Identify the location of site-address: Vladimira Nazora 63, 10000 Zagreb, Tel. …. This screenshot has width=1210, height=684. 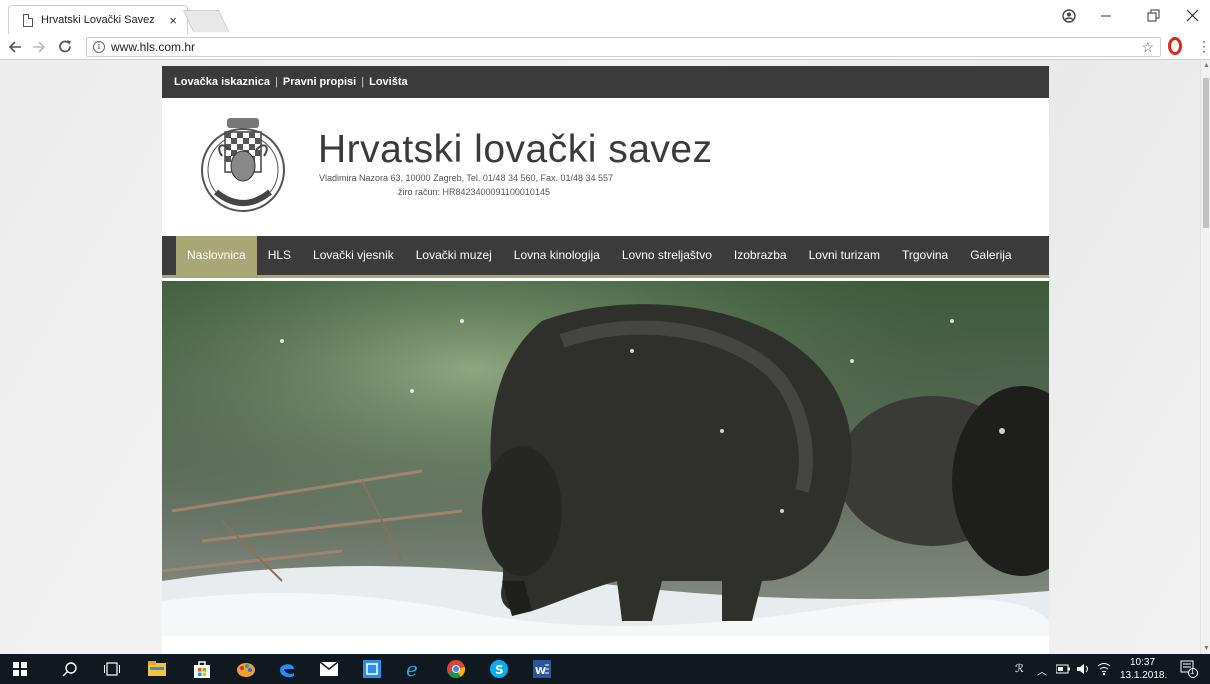
(466, 178).